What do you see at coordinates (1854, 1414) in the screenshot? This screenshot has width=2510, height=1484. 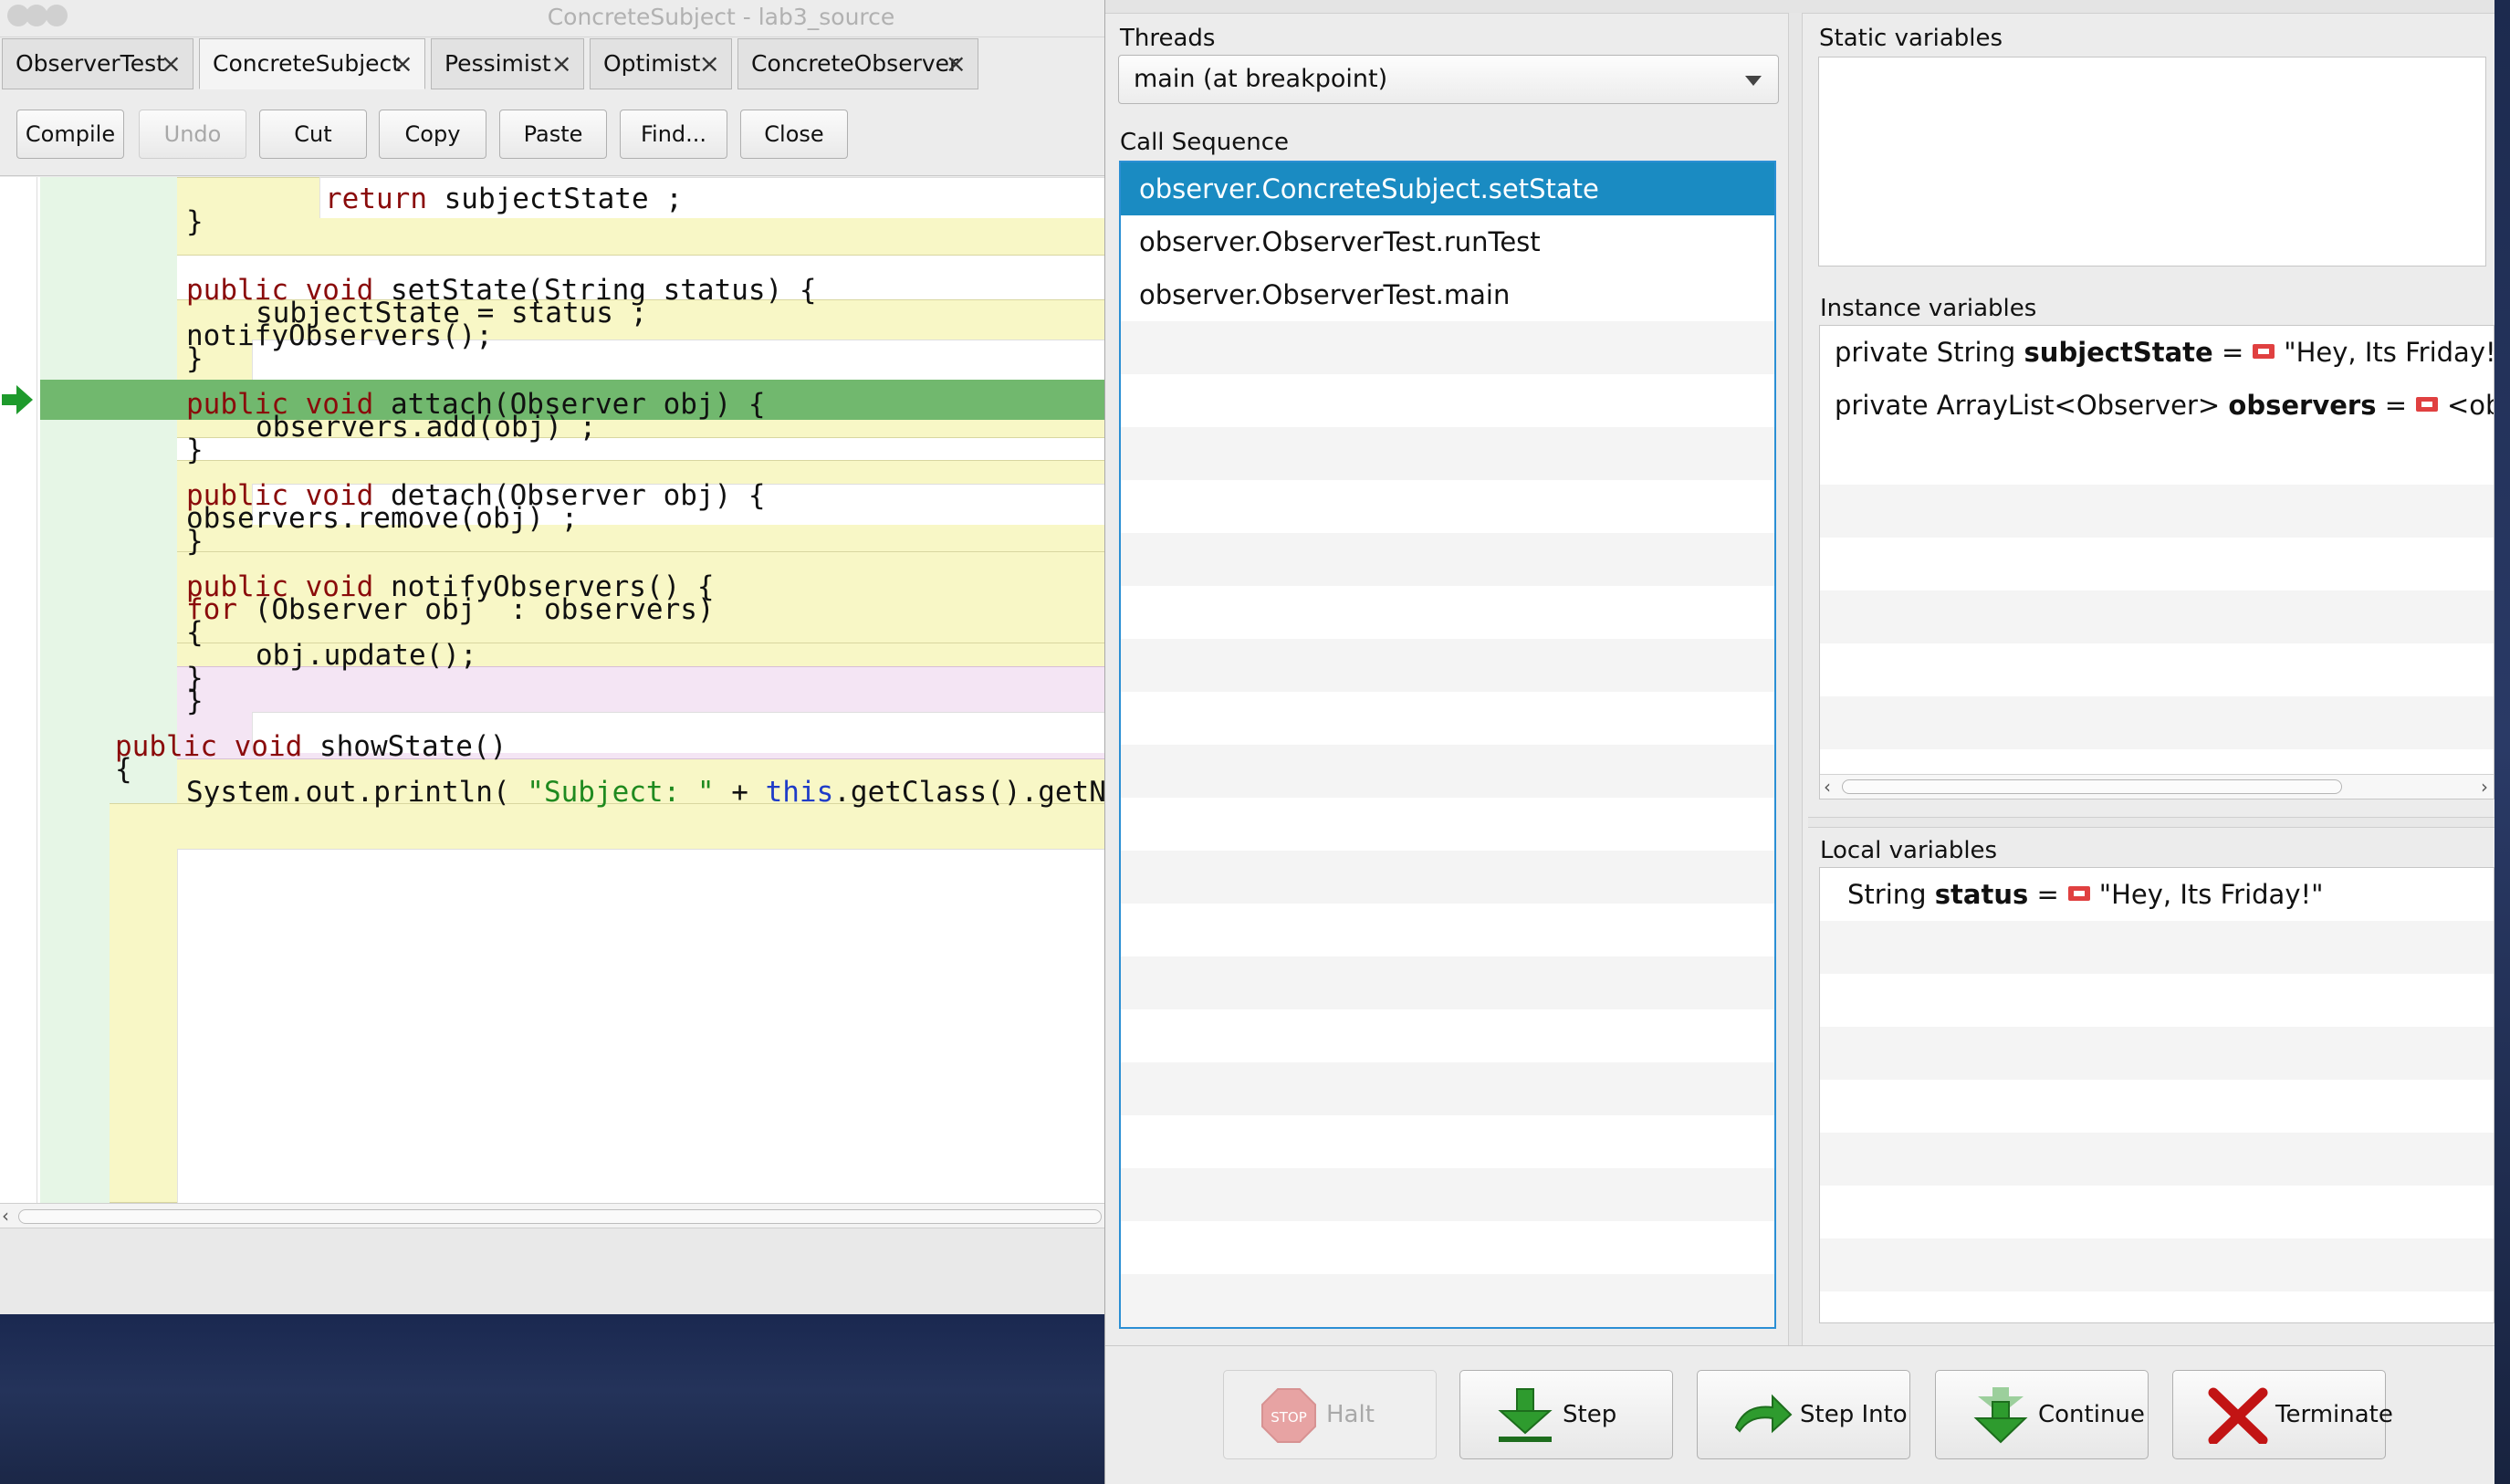 I see `button-label: Step Into` at bounding box center [1854, 1414].